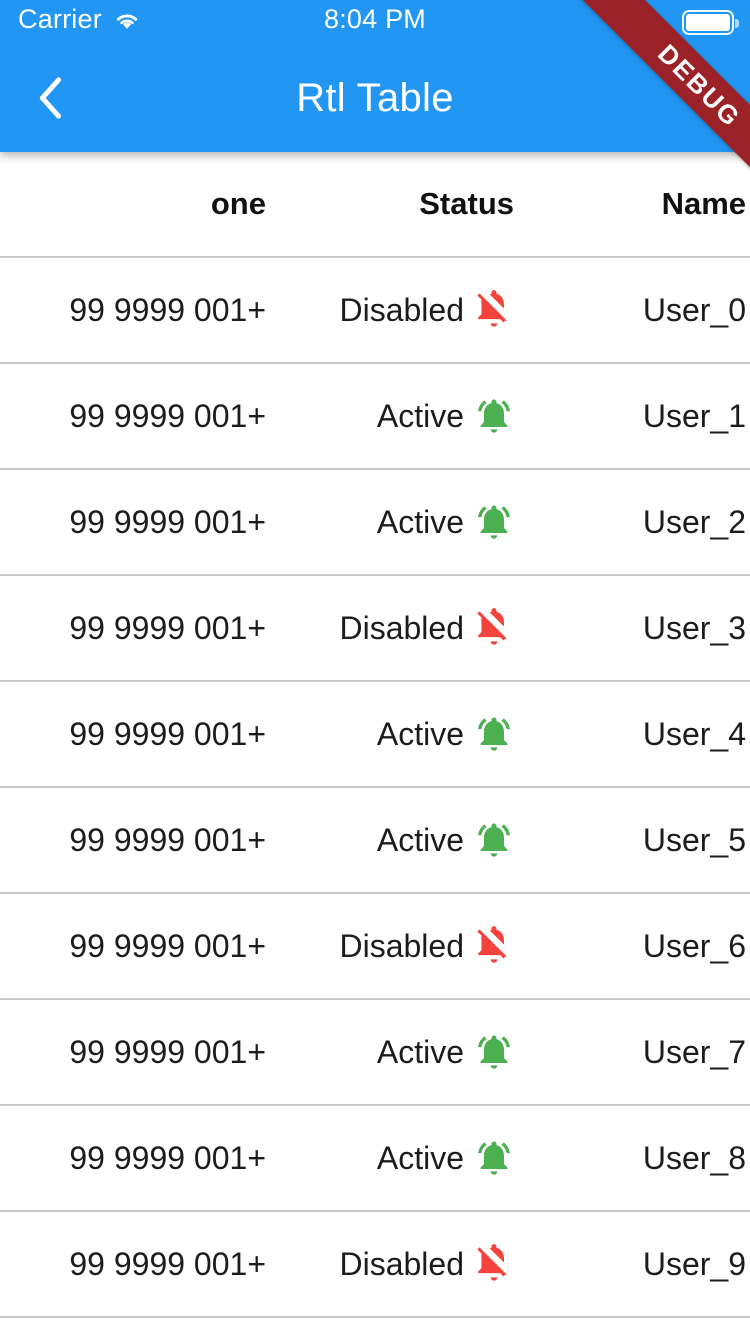 The width and height of the screenshot is (750, 1334). Describe the element at coordinates (694, 1051) in the screenshot. I see `user-name-text: User_7` at that location.